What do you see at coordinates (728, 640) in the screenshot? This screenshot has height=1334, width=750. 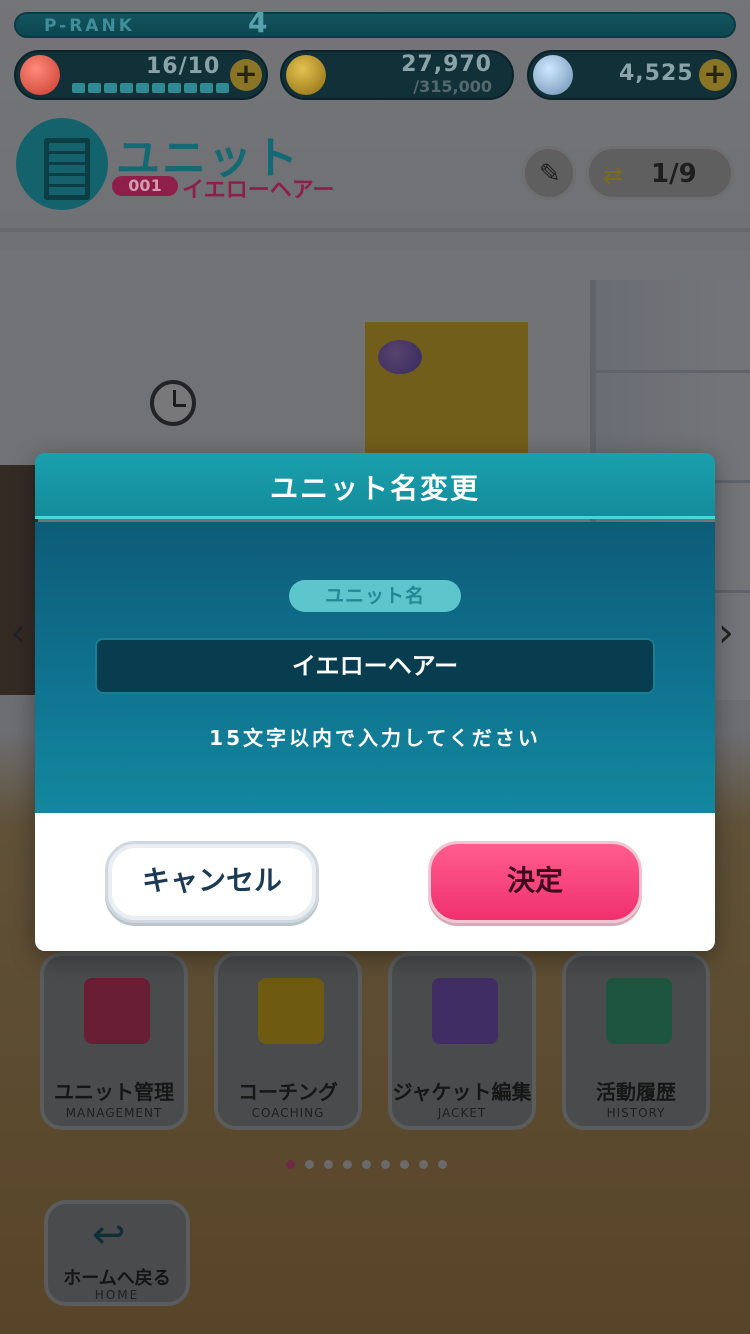 I see `next-unit-arrow-icon: ›` at bounding box center [728, 640].